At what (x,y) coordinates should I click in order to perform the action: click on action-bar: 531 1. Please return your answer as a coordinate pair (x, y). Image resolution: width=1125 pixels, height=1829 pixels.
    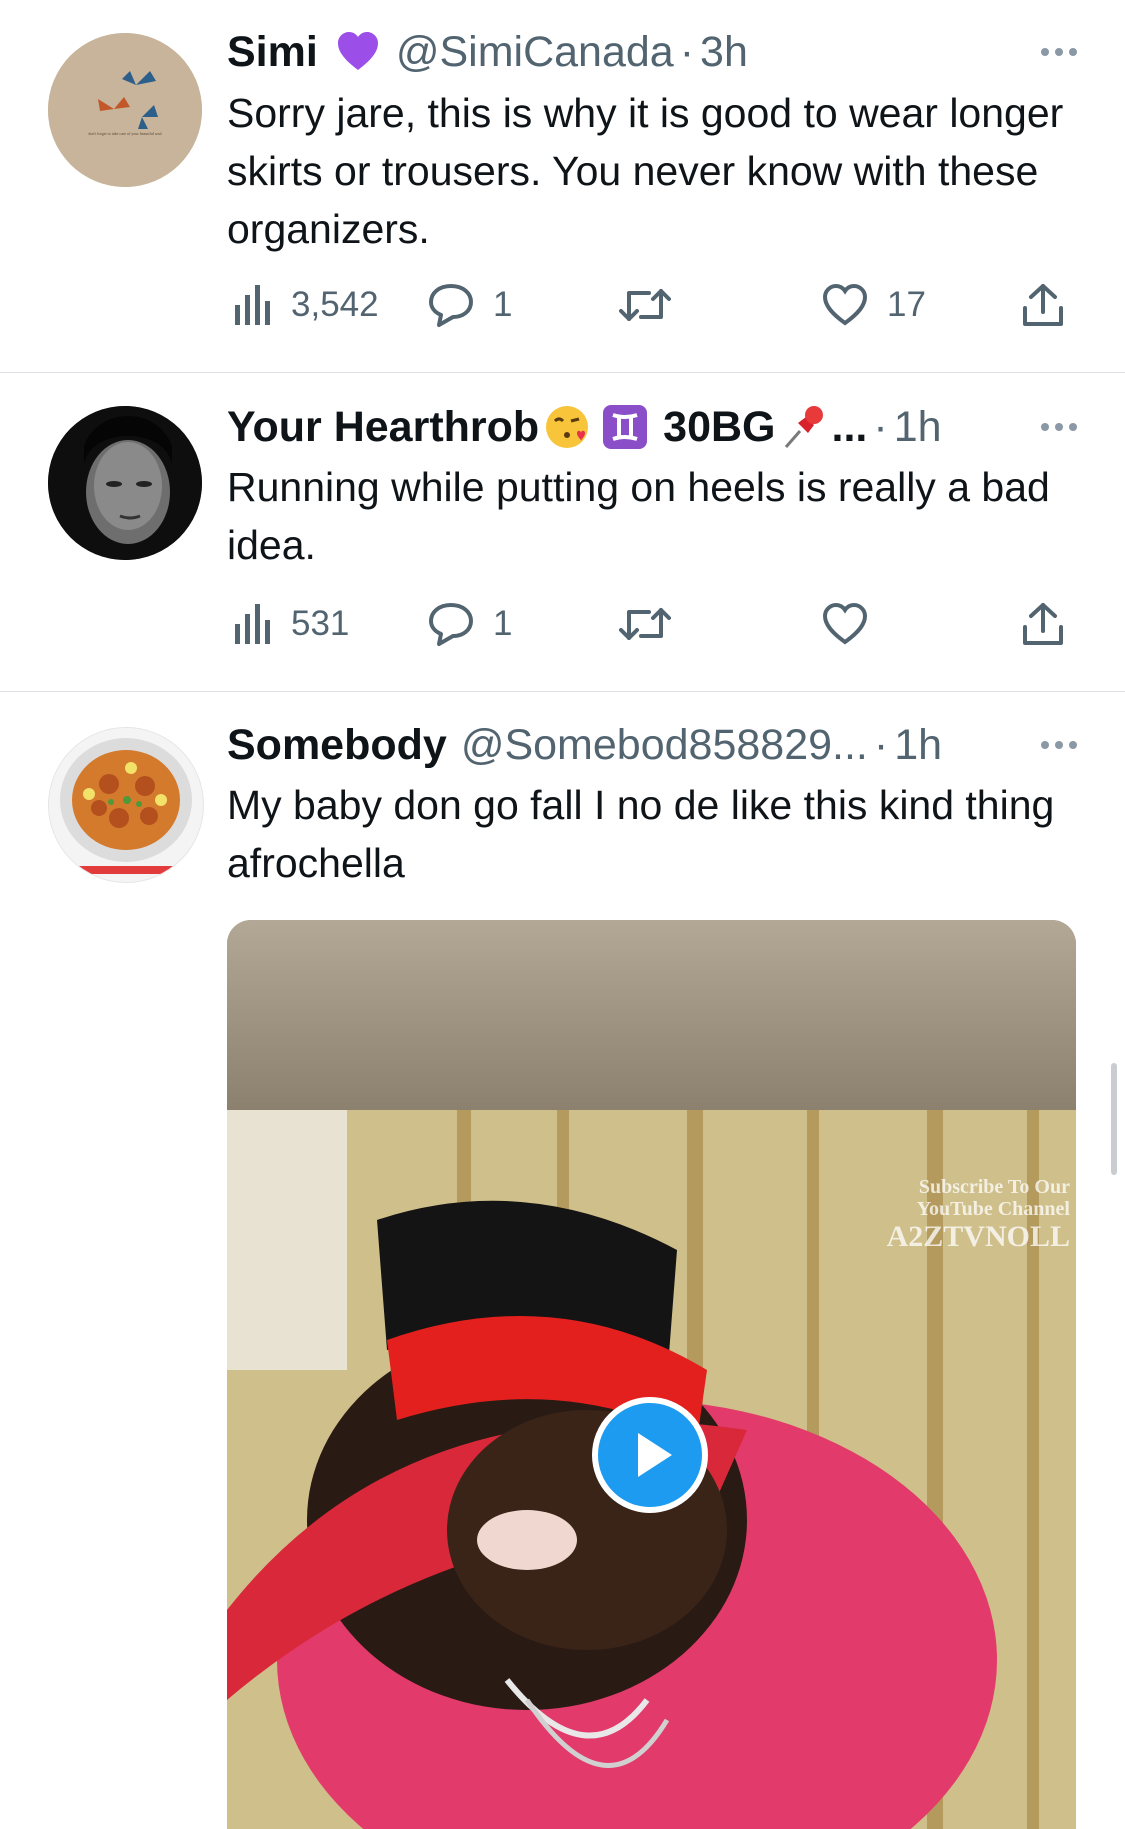
    Looking at the image, I should click on (652, 624).